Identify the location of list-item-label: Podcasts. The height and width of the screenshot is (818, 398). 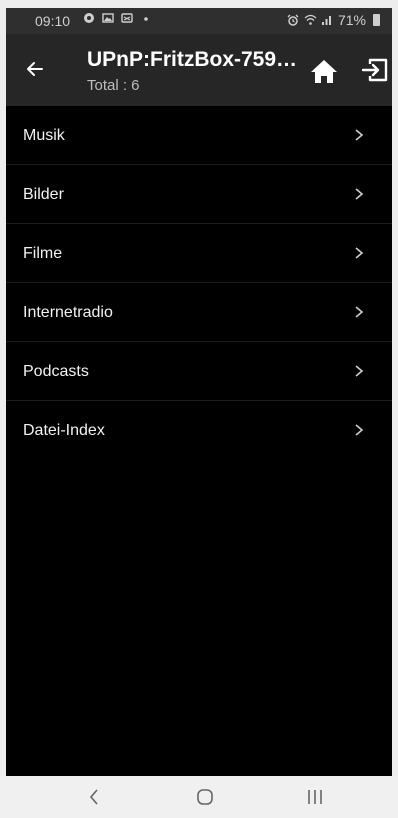
(56, 371).